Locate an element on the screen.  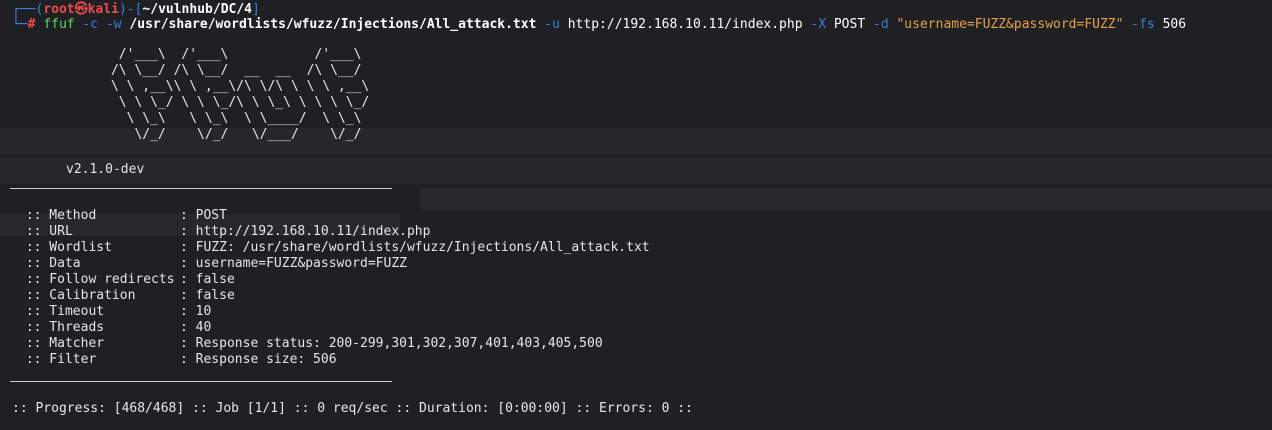
config-row: :: Filter : Response size: 506 is located at coordinates (334, 360).